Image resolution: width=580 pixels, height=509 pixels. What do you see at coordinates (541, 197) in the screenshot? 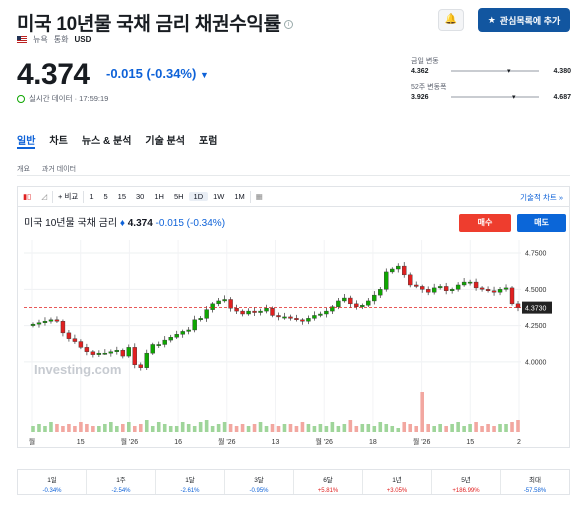
I see `technical-chart-link: 기술적 차트 »` at bounding box center [541, 197].